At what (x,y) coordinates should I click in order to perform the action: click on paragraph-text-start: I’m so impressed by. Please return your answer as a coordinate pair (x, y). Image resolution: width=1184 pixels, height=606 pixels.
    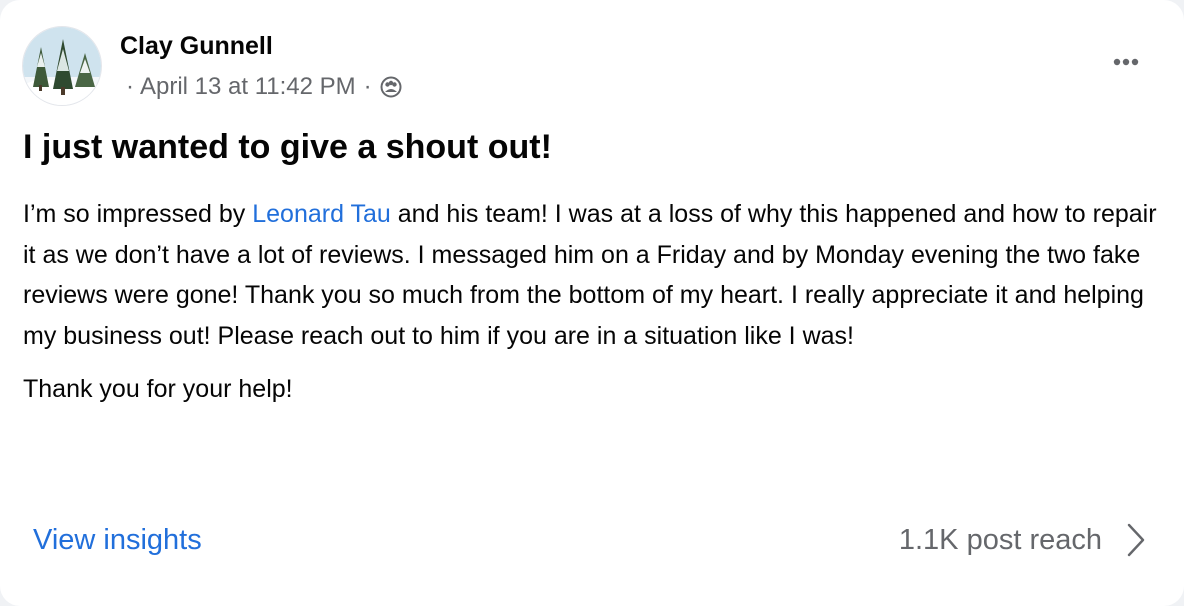
    Looking at the image, I should click on (138, 214).